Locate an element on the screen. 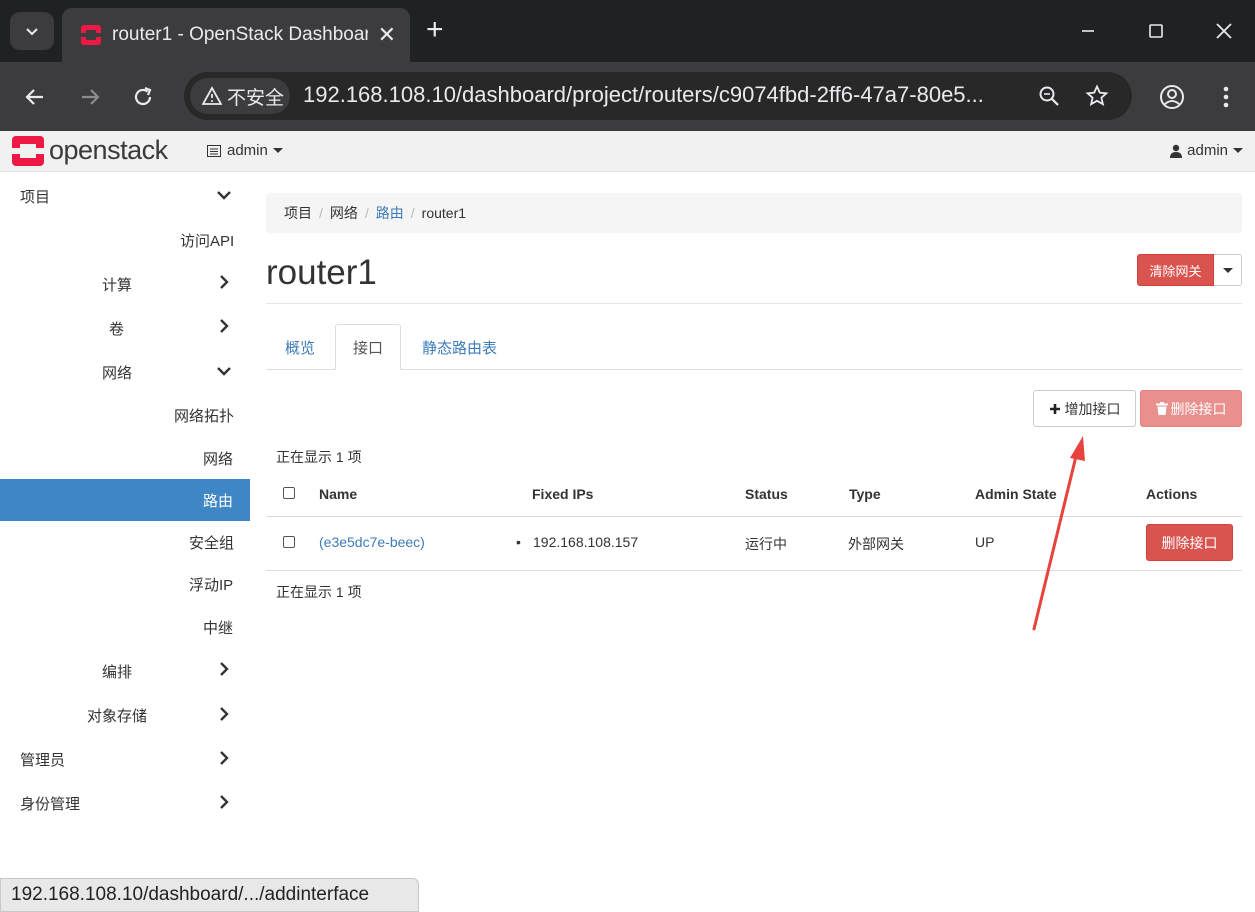  column-header-type: Type is located at coordinates (865, 494).